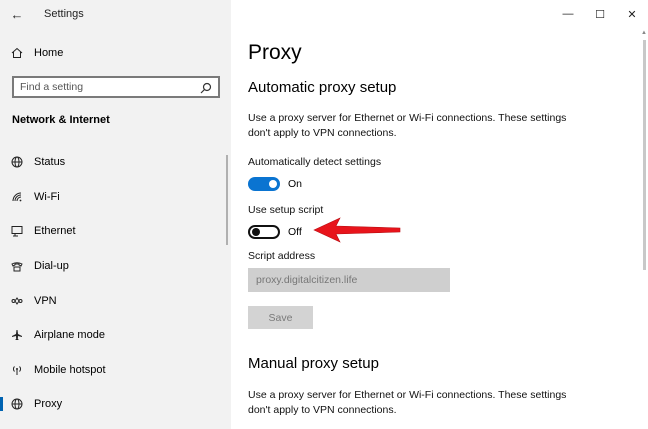 This screenshot has height=429, width=648. I want to click on search-icon, so click(206, 90).